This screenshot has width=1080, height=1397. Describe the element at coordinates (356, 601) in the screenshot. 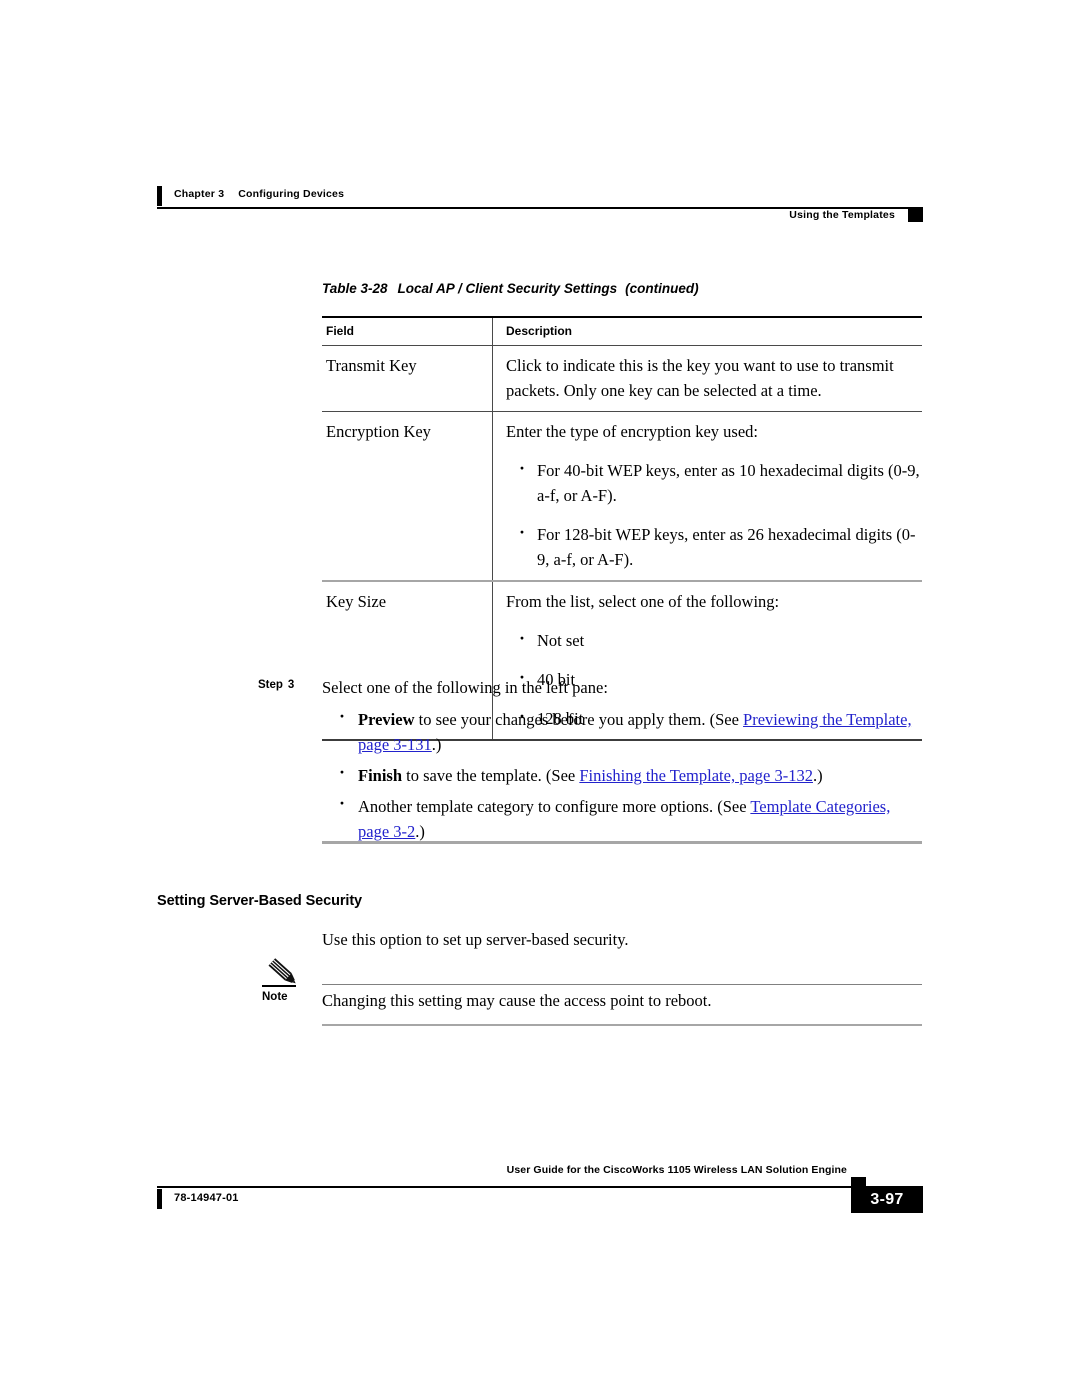

I see `field-name: Key Size` at that location.